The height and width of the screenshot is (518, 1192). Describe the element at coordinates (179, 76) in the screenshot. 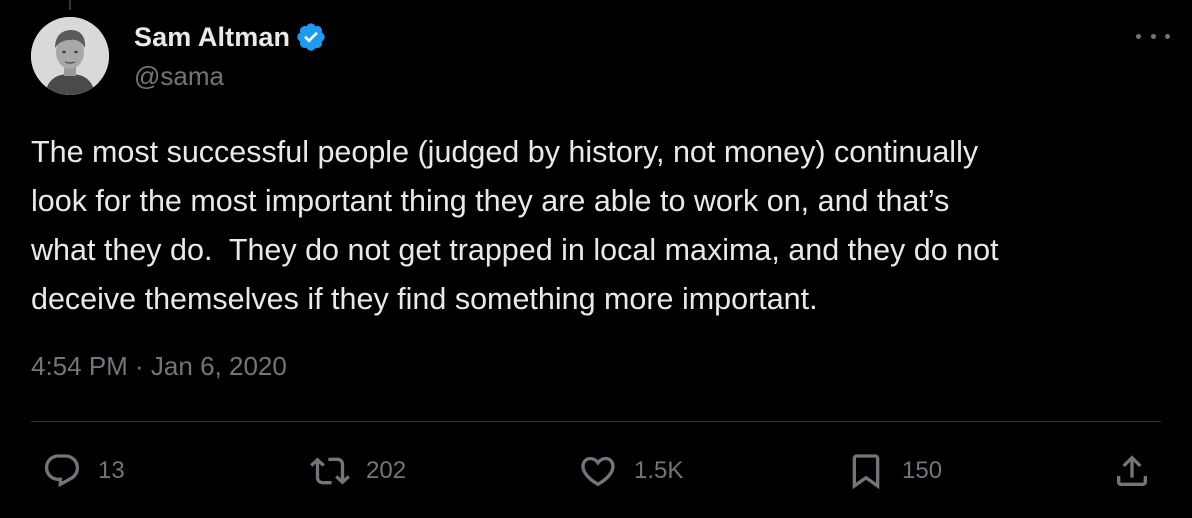

I see `author-handle: @sama` at that location.